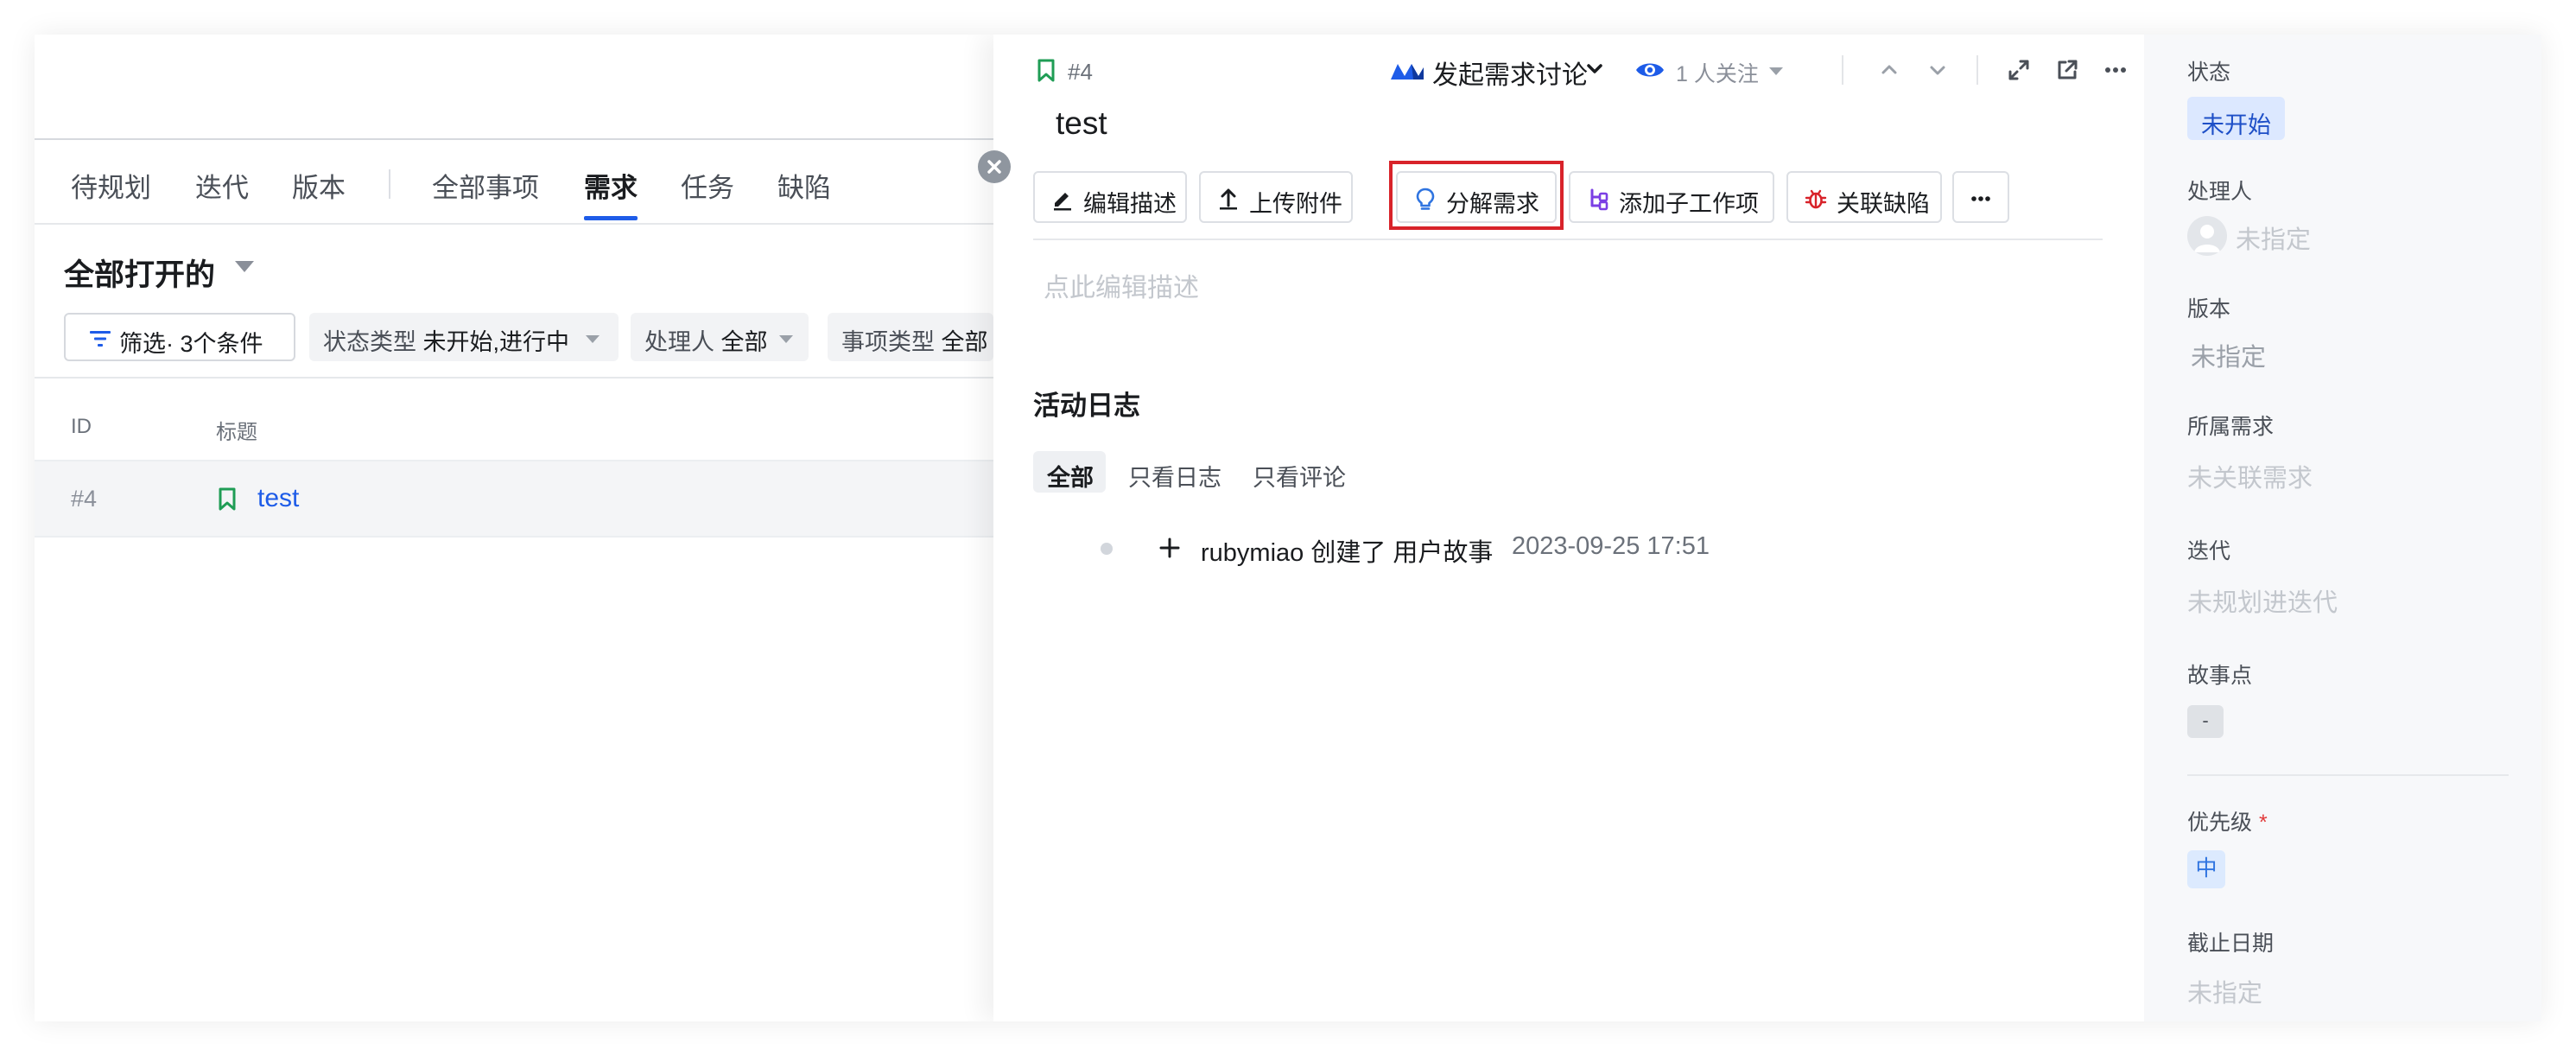 The width and height of the screenshot is (2576, 1056). I want to click on filter-button: 筛选· 3个条件, so click(179, 337).